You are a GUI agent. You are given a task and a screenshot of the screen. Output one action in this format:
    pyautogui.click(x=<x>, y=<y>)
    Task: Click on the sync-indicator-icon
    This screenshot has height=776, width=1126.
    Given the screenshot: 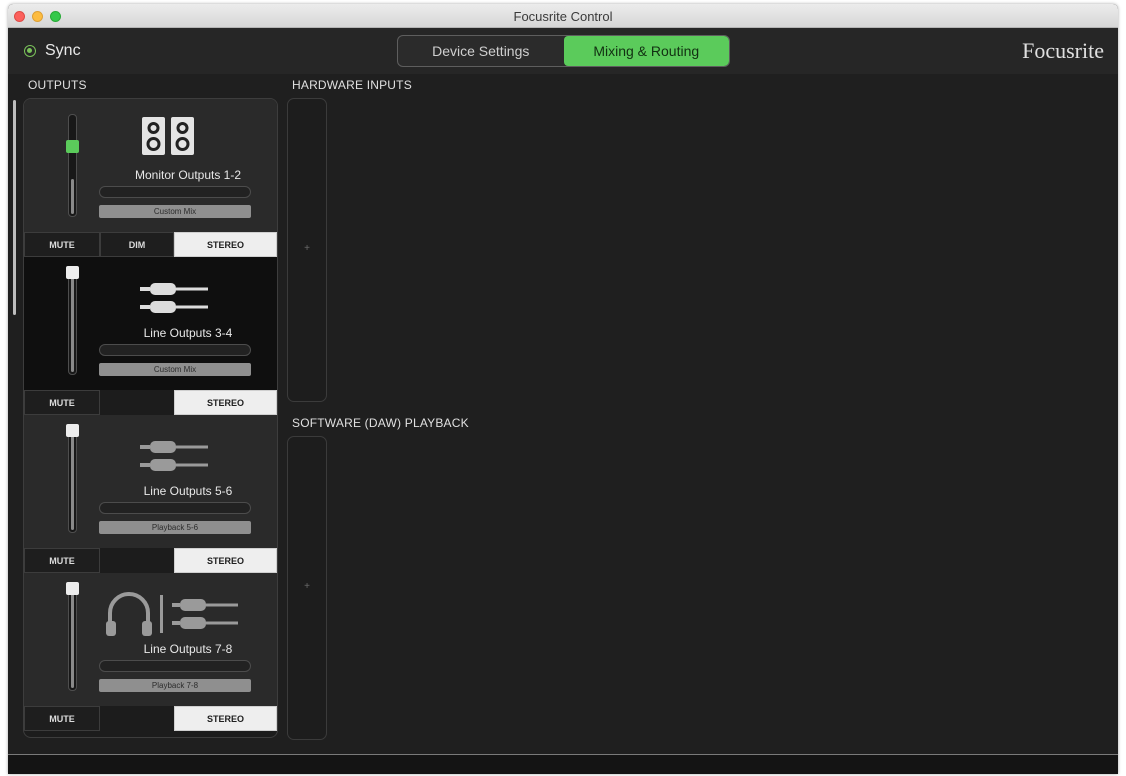 What is the action you would take?
    pyautogui.click(x=30, y=51)
    